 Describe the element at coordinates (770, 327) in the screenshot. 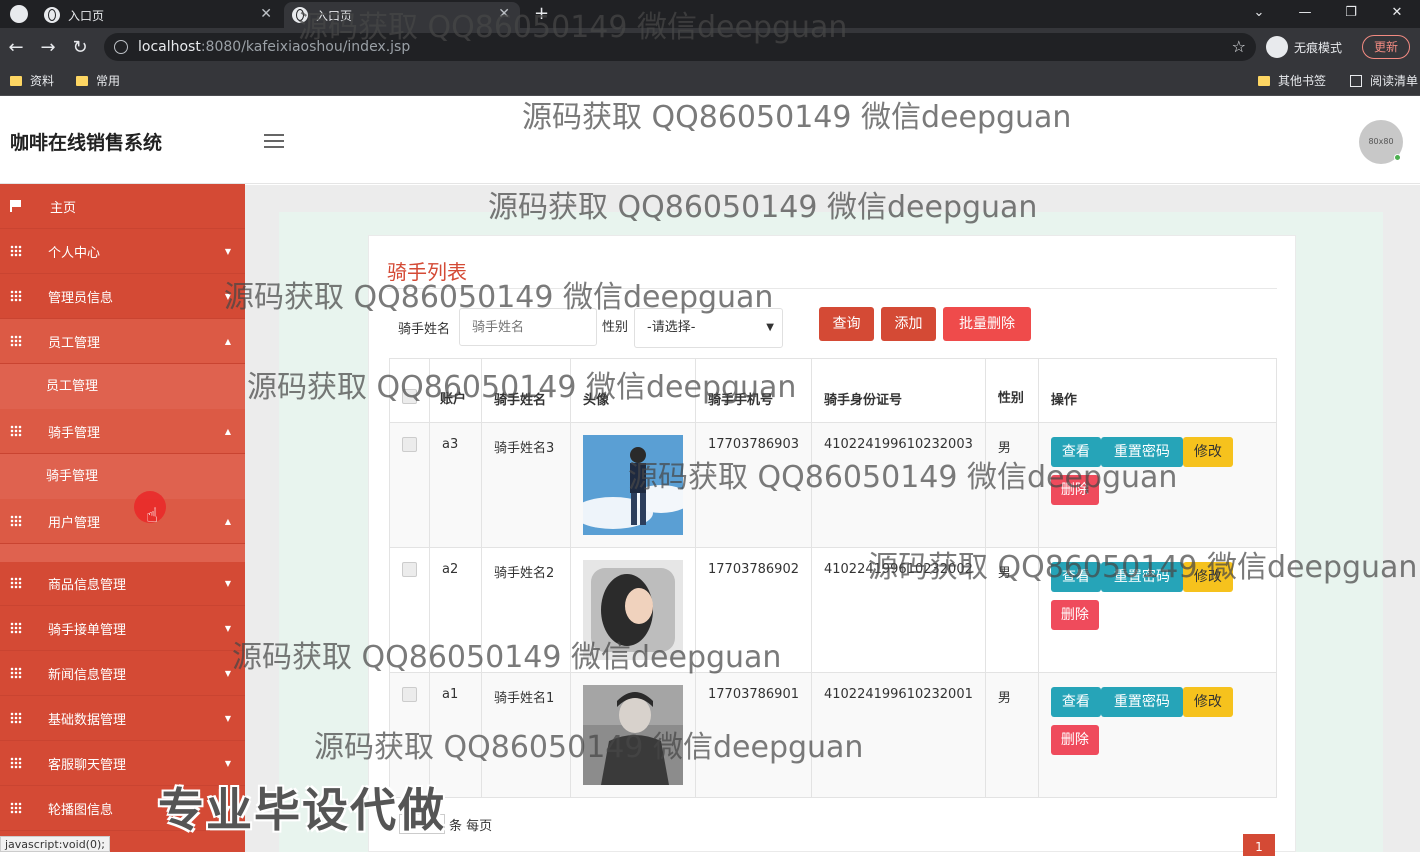

I see `chevron-down-icon: ▼` at that location.